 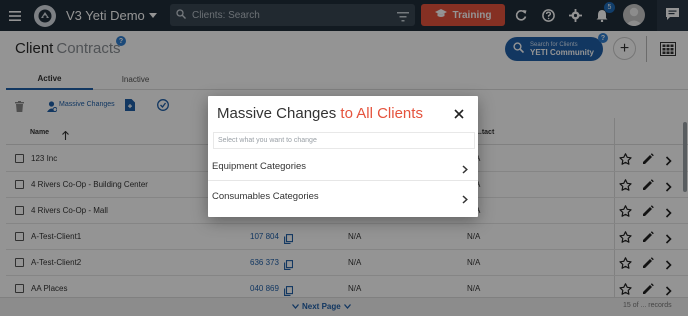 I want to click on close-icon, so click(x=459, y=114).